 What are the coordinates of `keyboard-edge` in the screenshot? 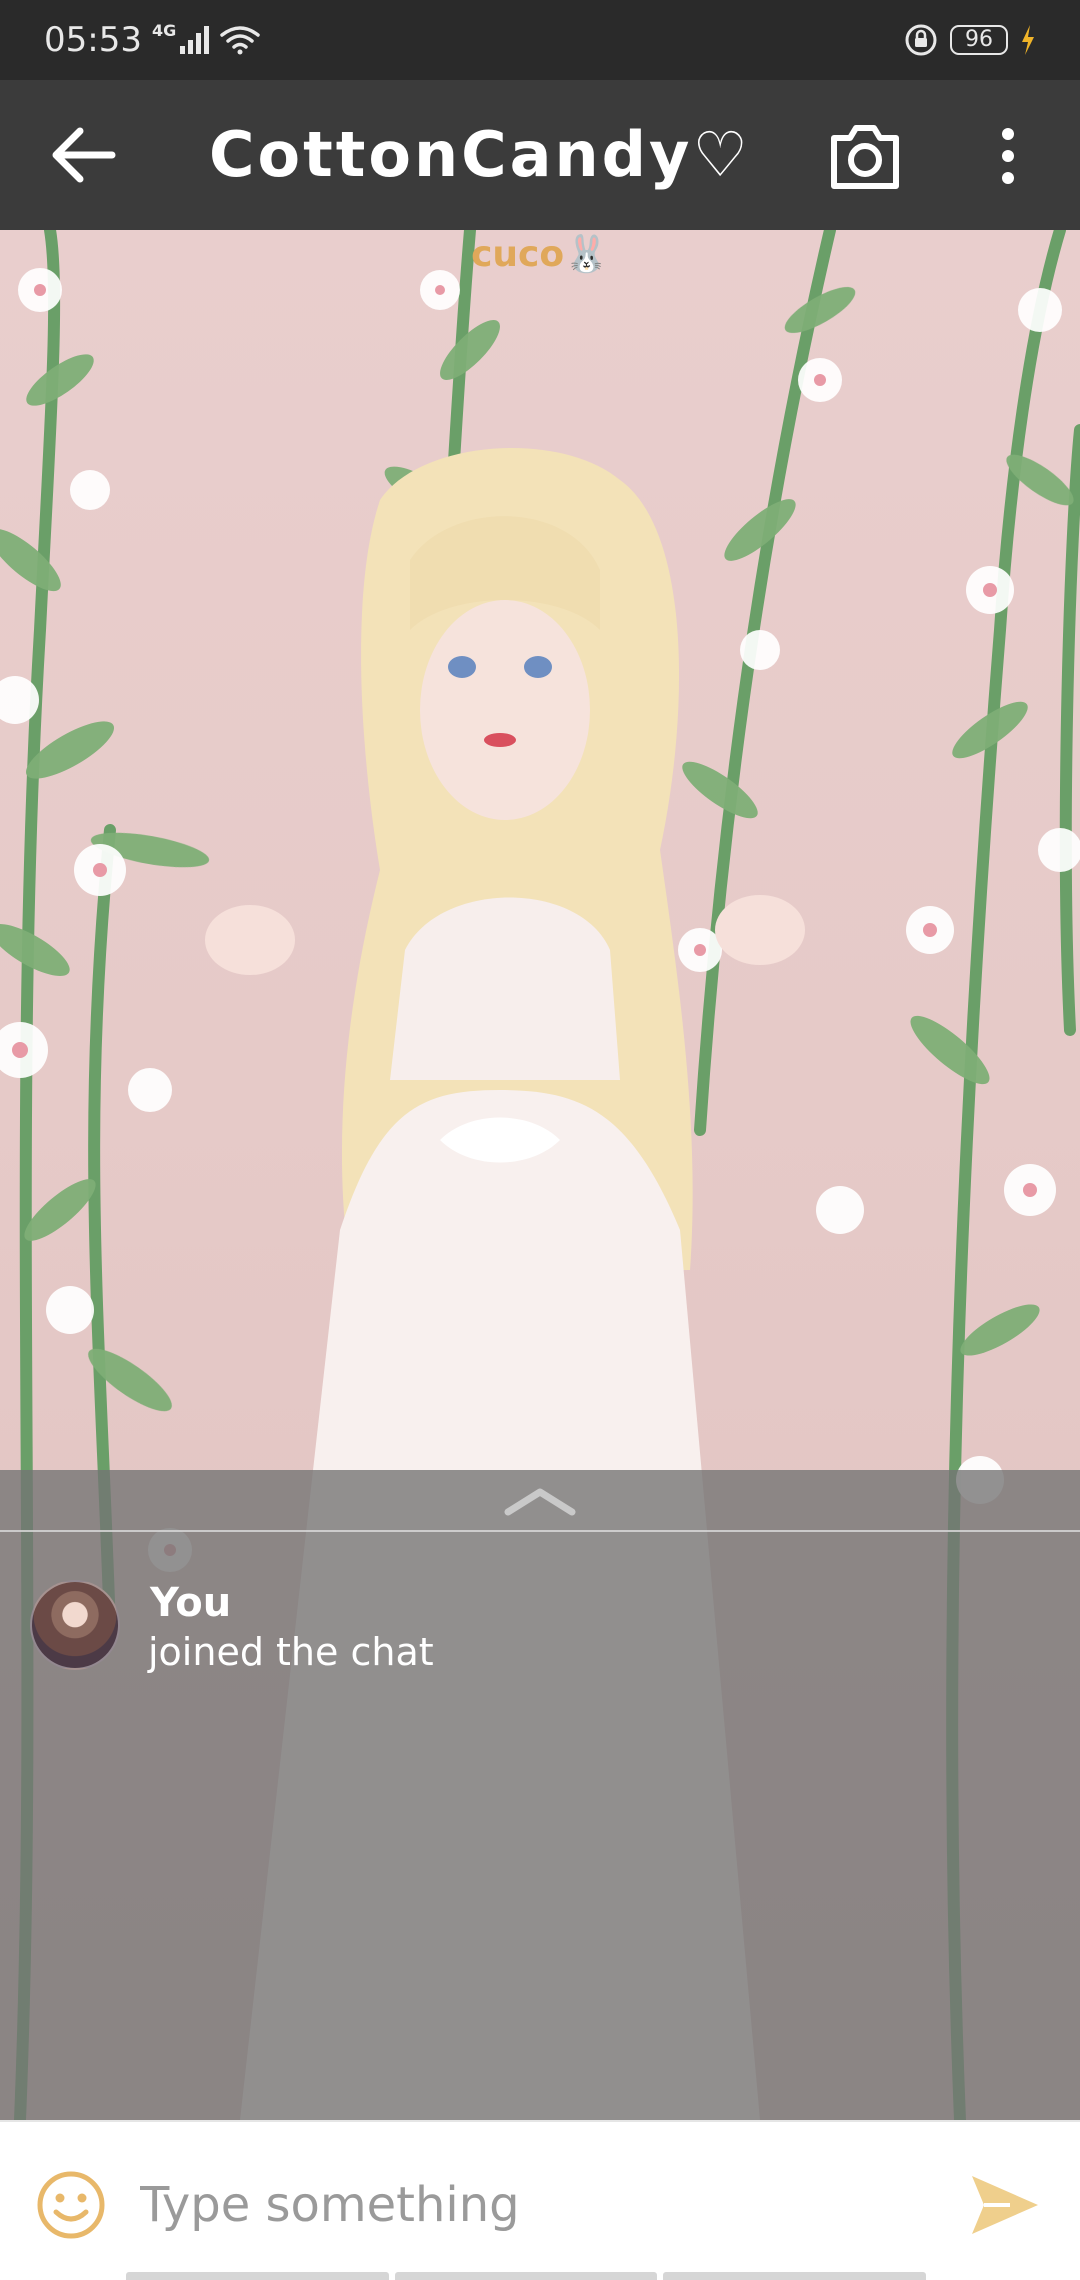 It's located at (526, 2276).